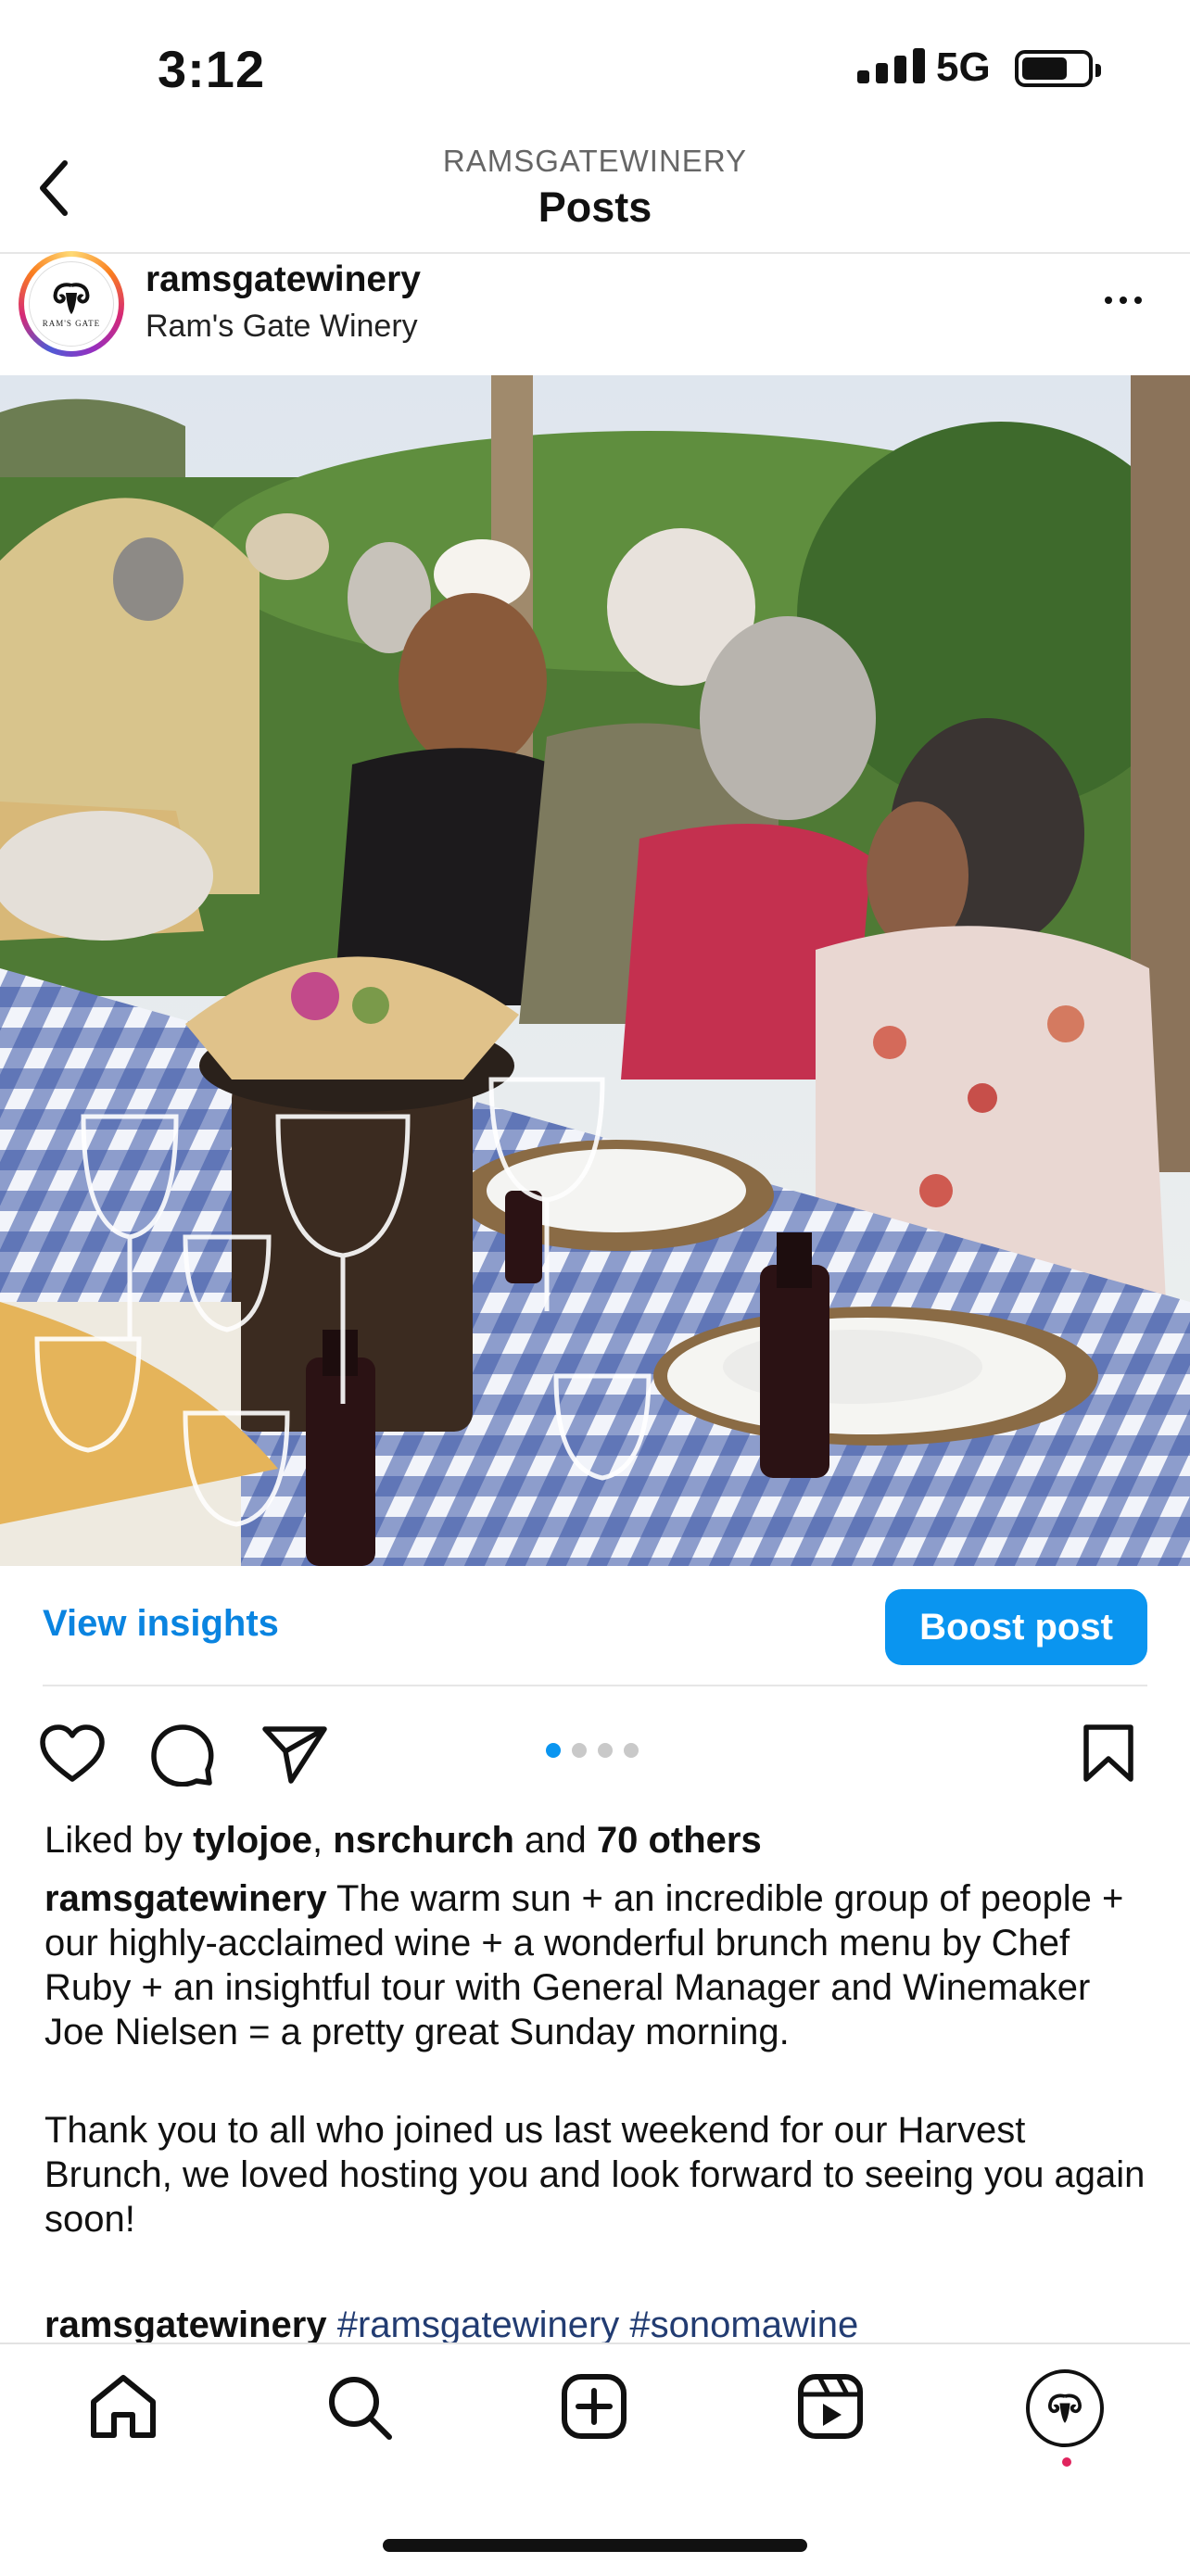 The image size is (1190, 2576). I want to click on search-icon, so click(359, 2409).